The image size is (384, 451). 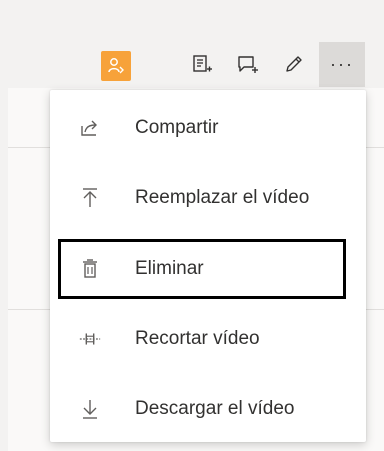 I want to click on upload-icon, so click(x=90, y=198).